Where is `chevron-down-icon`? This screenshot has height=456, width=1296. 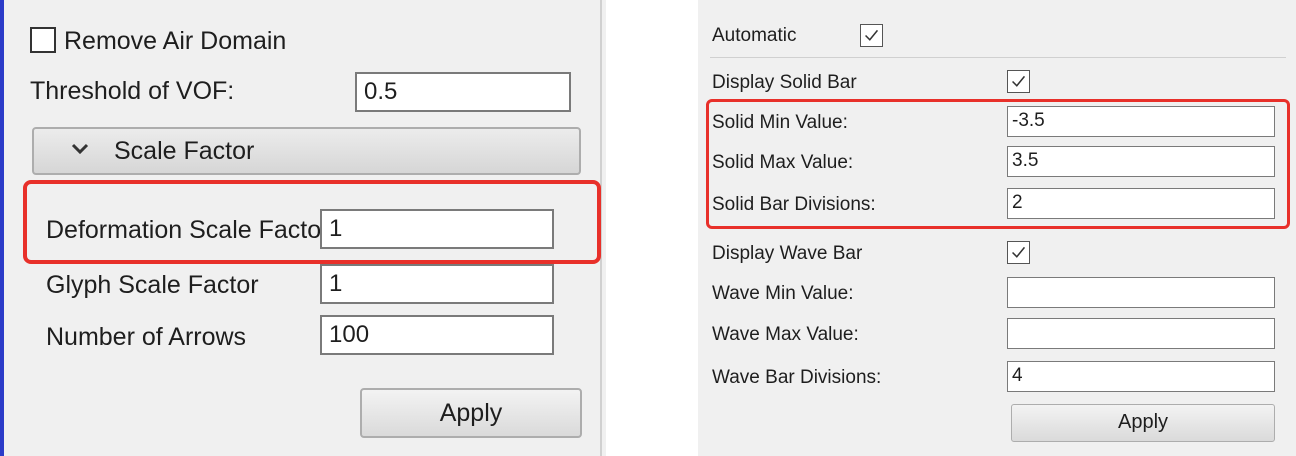 chevron-down-icon is located at coordinates (80, 149).